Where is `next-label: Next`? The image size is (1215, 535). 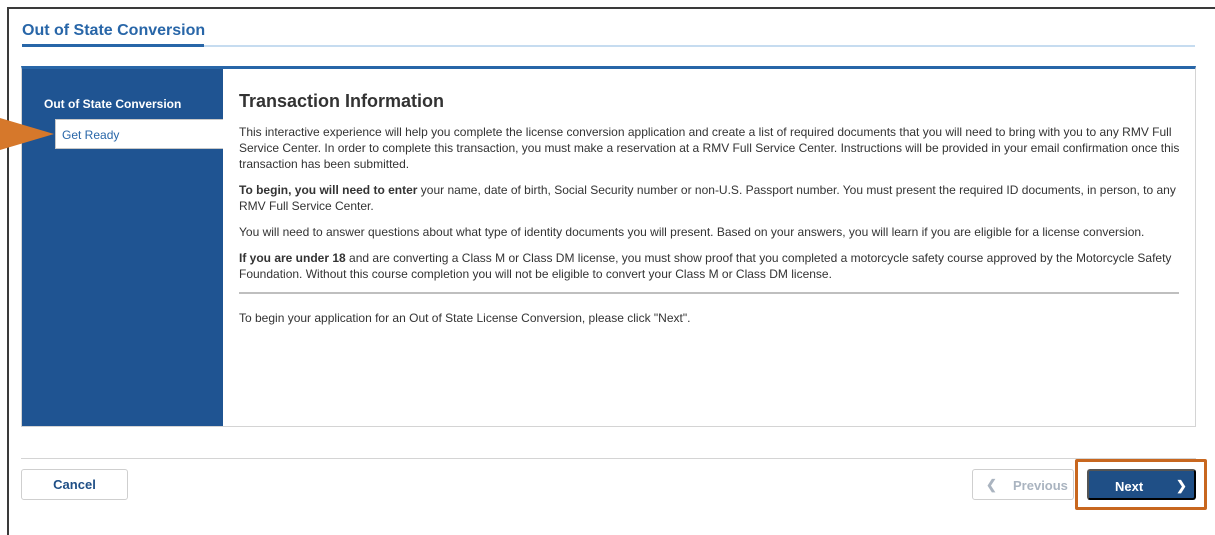 next-label: Next is located at coordinates (1129, 486).